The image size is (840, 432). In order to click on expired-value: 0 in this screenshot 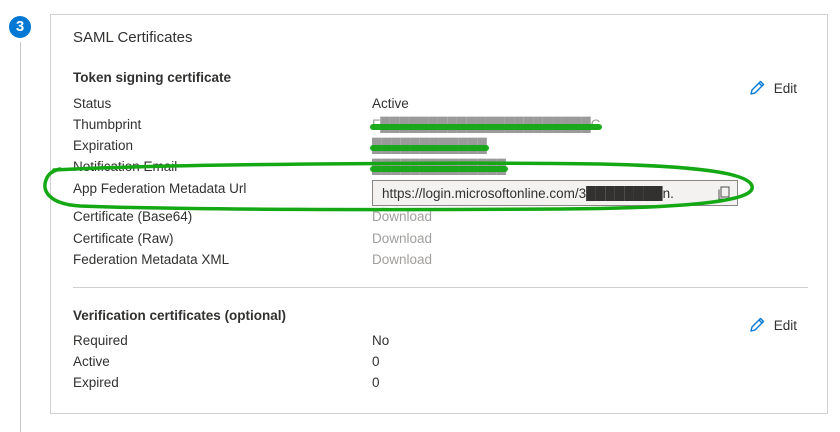, I will do `click(376, 382)`.